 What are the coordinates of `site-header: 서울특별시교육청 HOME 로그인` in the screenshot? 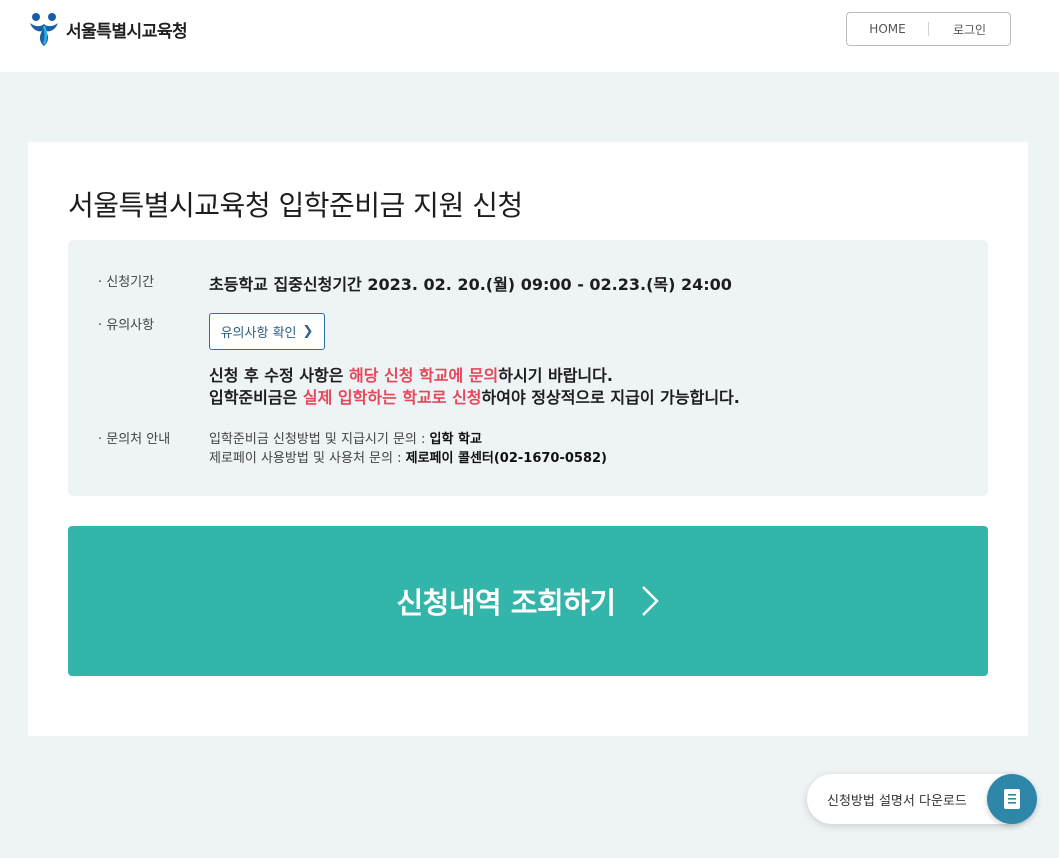 It's located at (529, 36).